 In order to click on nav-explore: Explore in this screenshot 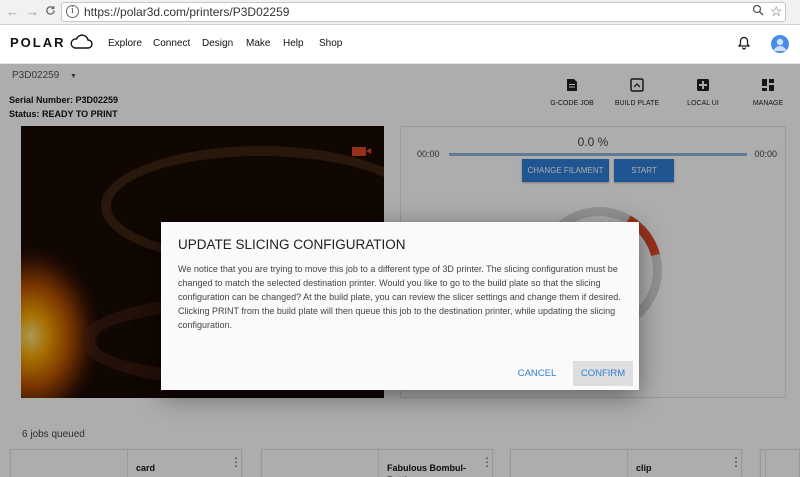, I will do `click(125, 43)`.